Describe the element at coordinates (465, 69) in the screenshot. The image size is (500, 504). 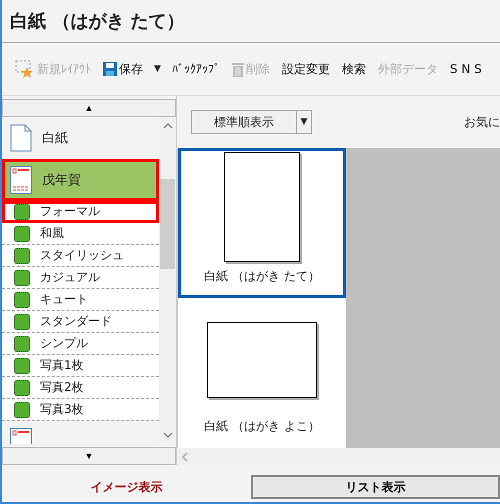
I see `toolbar-button: S N S` at that location.